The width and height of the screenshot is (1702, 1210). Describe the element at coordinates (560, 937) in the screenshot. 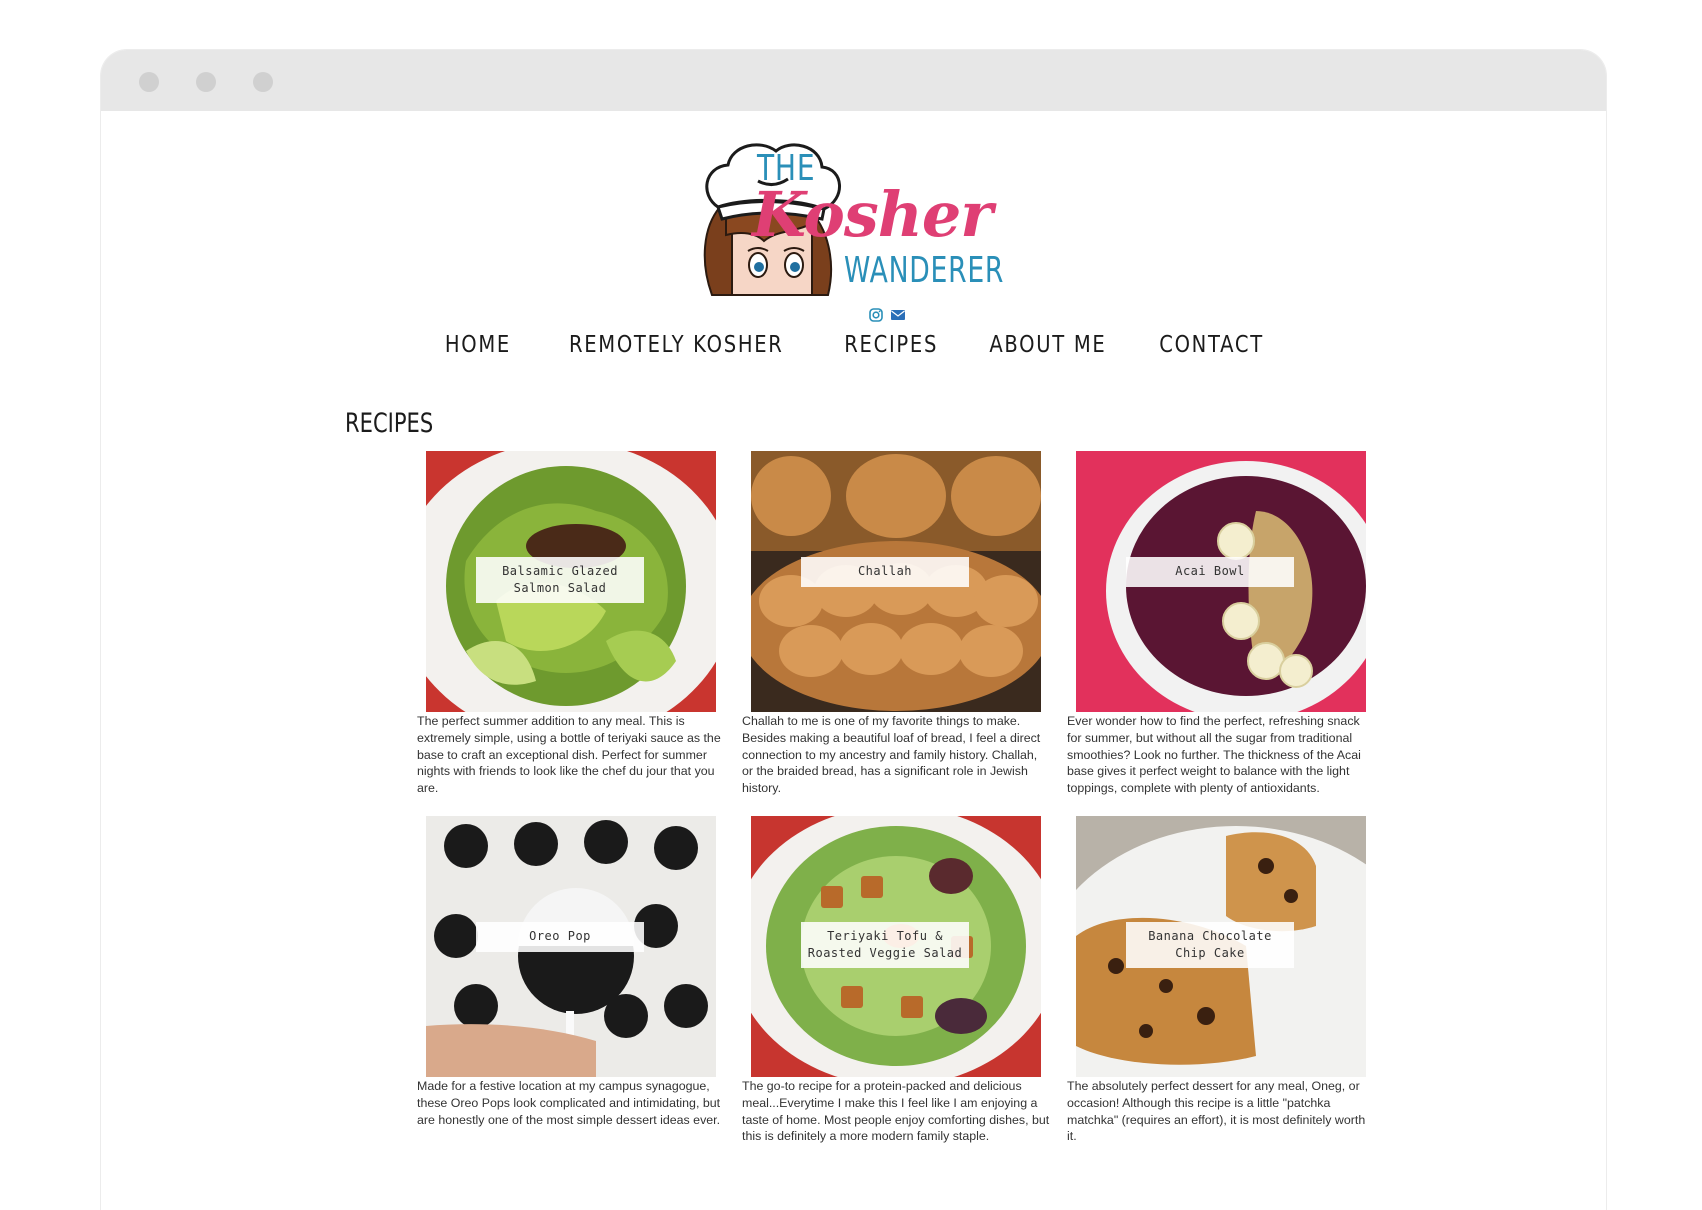

I see `recipe-title: Oreo Pop` at that location.